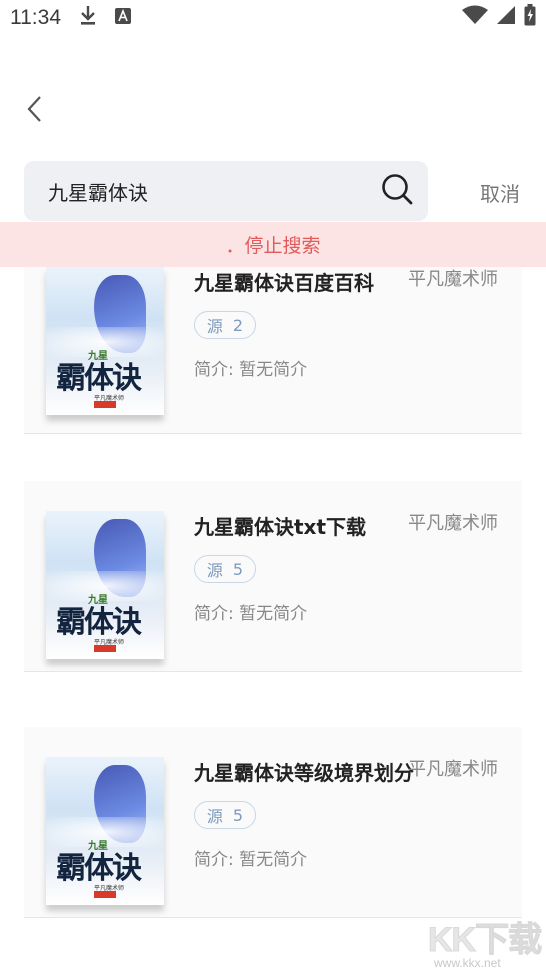  I want to click on stop-search-label: ．停止搜索, so click(273, 246).